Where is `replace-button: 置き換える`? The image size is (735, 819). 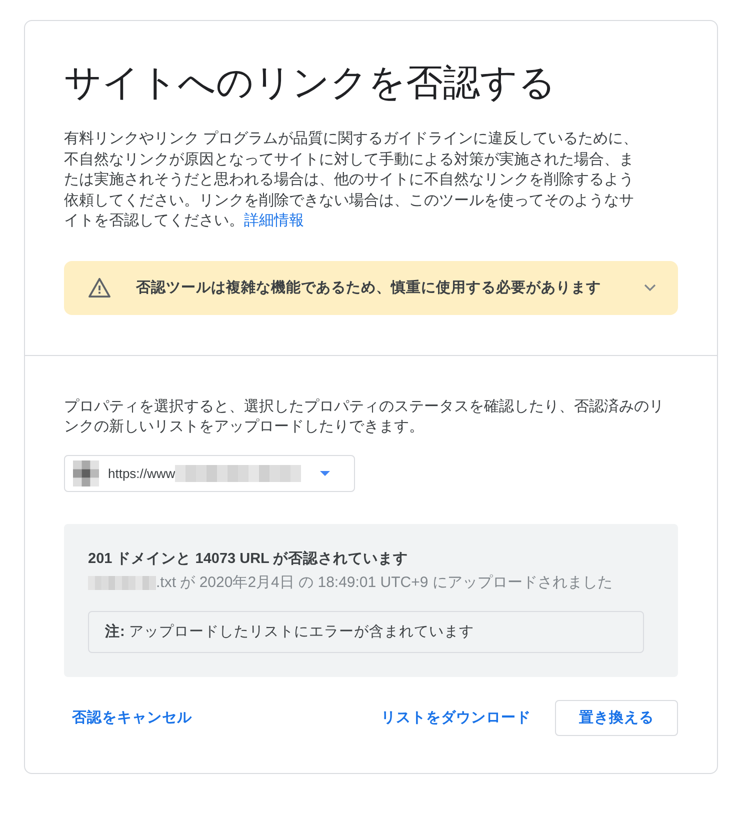 replace-button: 置き換える is located at coordinates (616, 718).